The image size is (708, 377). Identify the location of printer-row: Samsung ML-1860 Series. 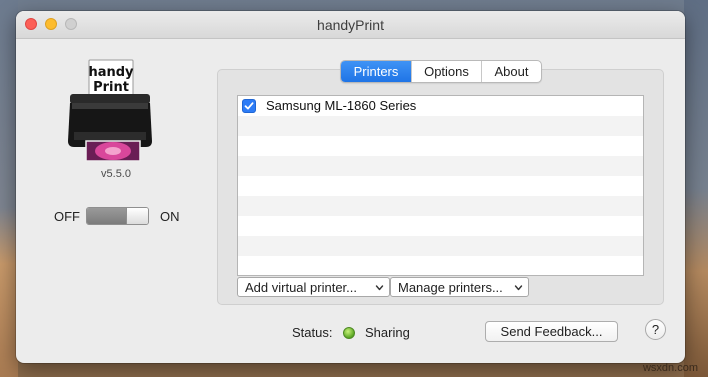
(440, 106).